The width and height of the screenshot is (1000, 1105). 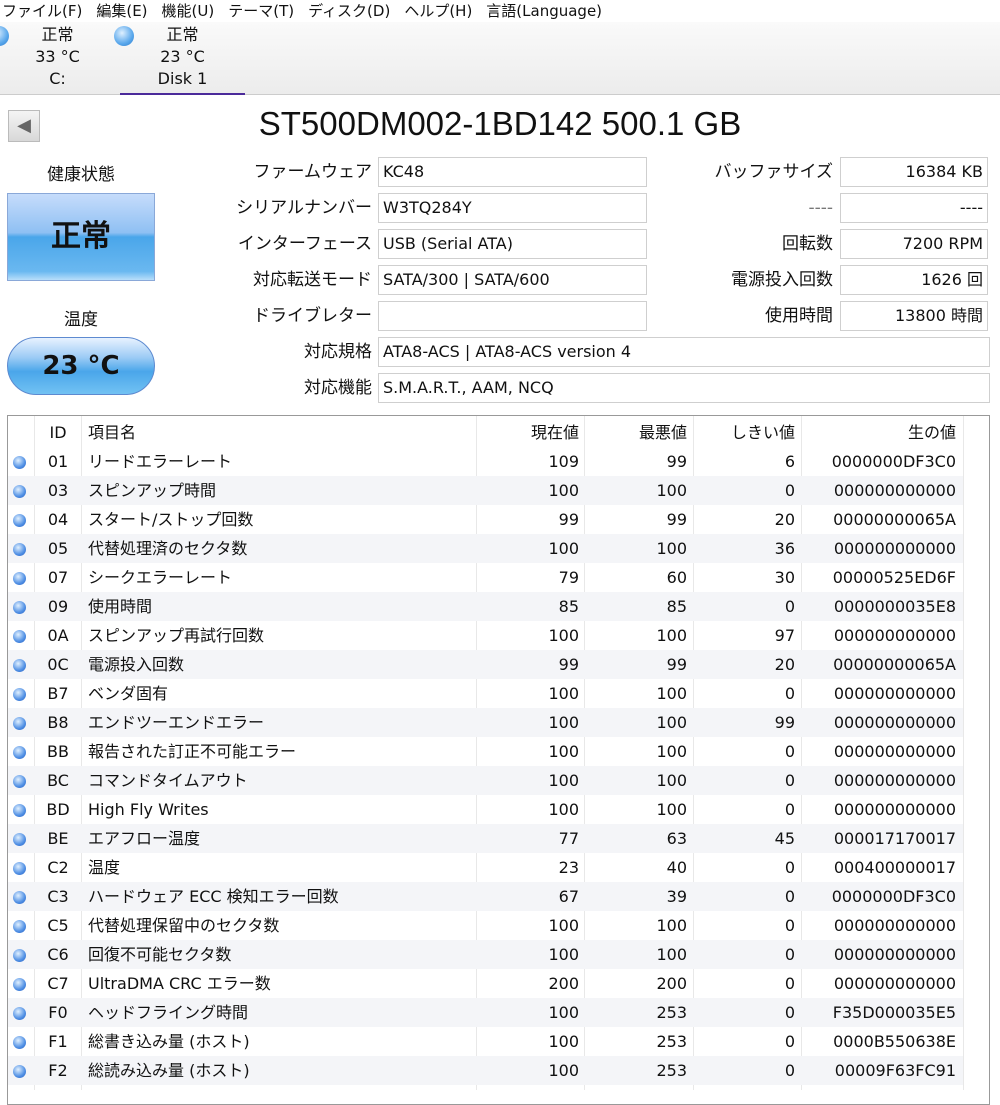 I want to click on table-row: BD High Fly Writes 100 100 0 000000000000, so click(x=485, y=809).